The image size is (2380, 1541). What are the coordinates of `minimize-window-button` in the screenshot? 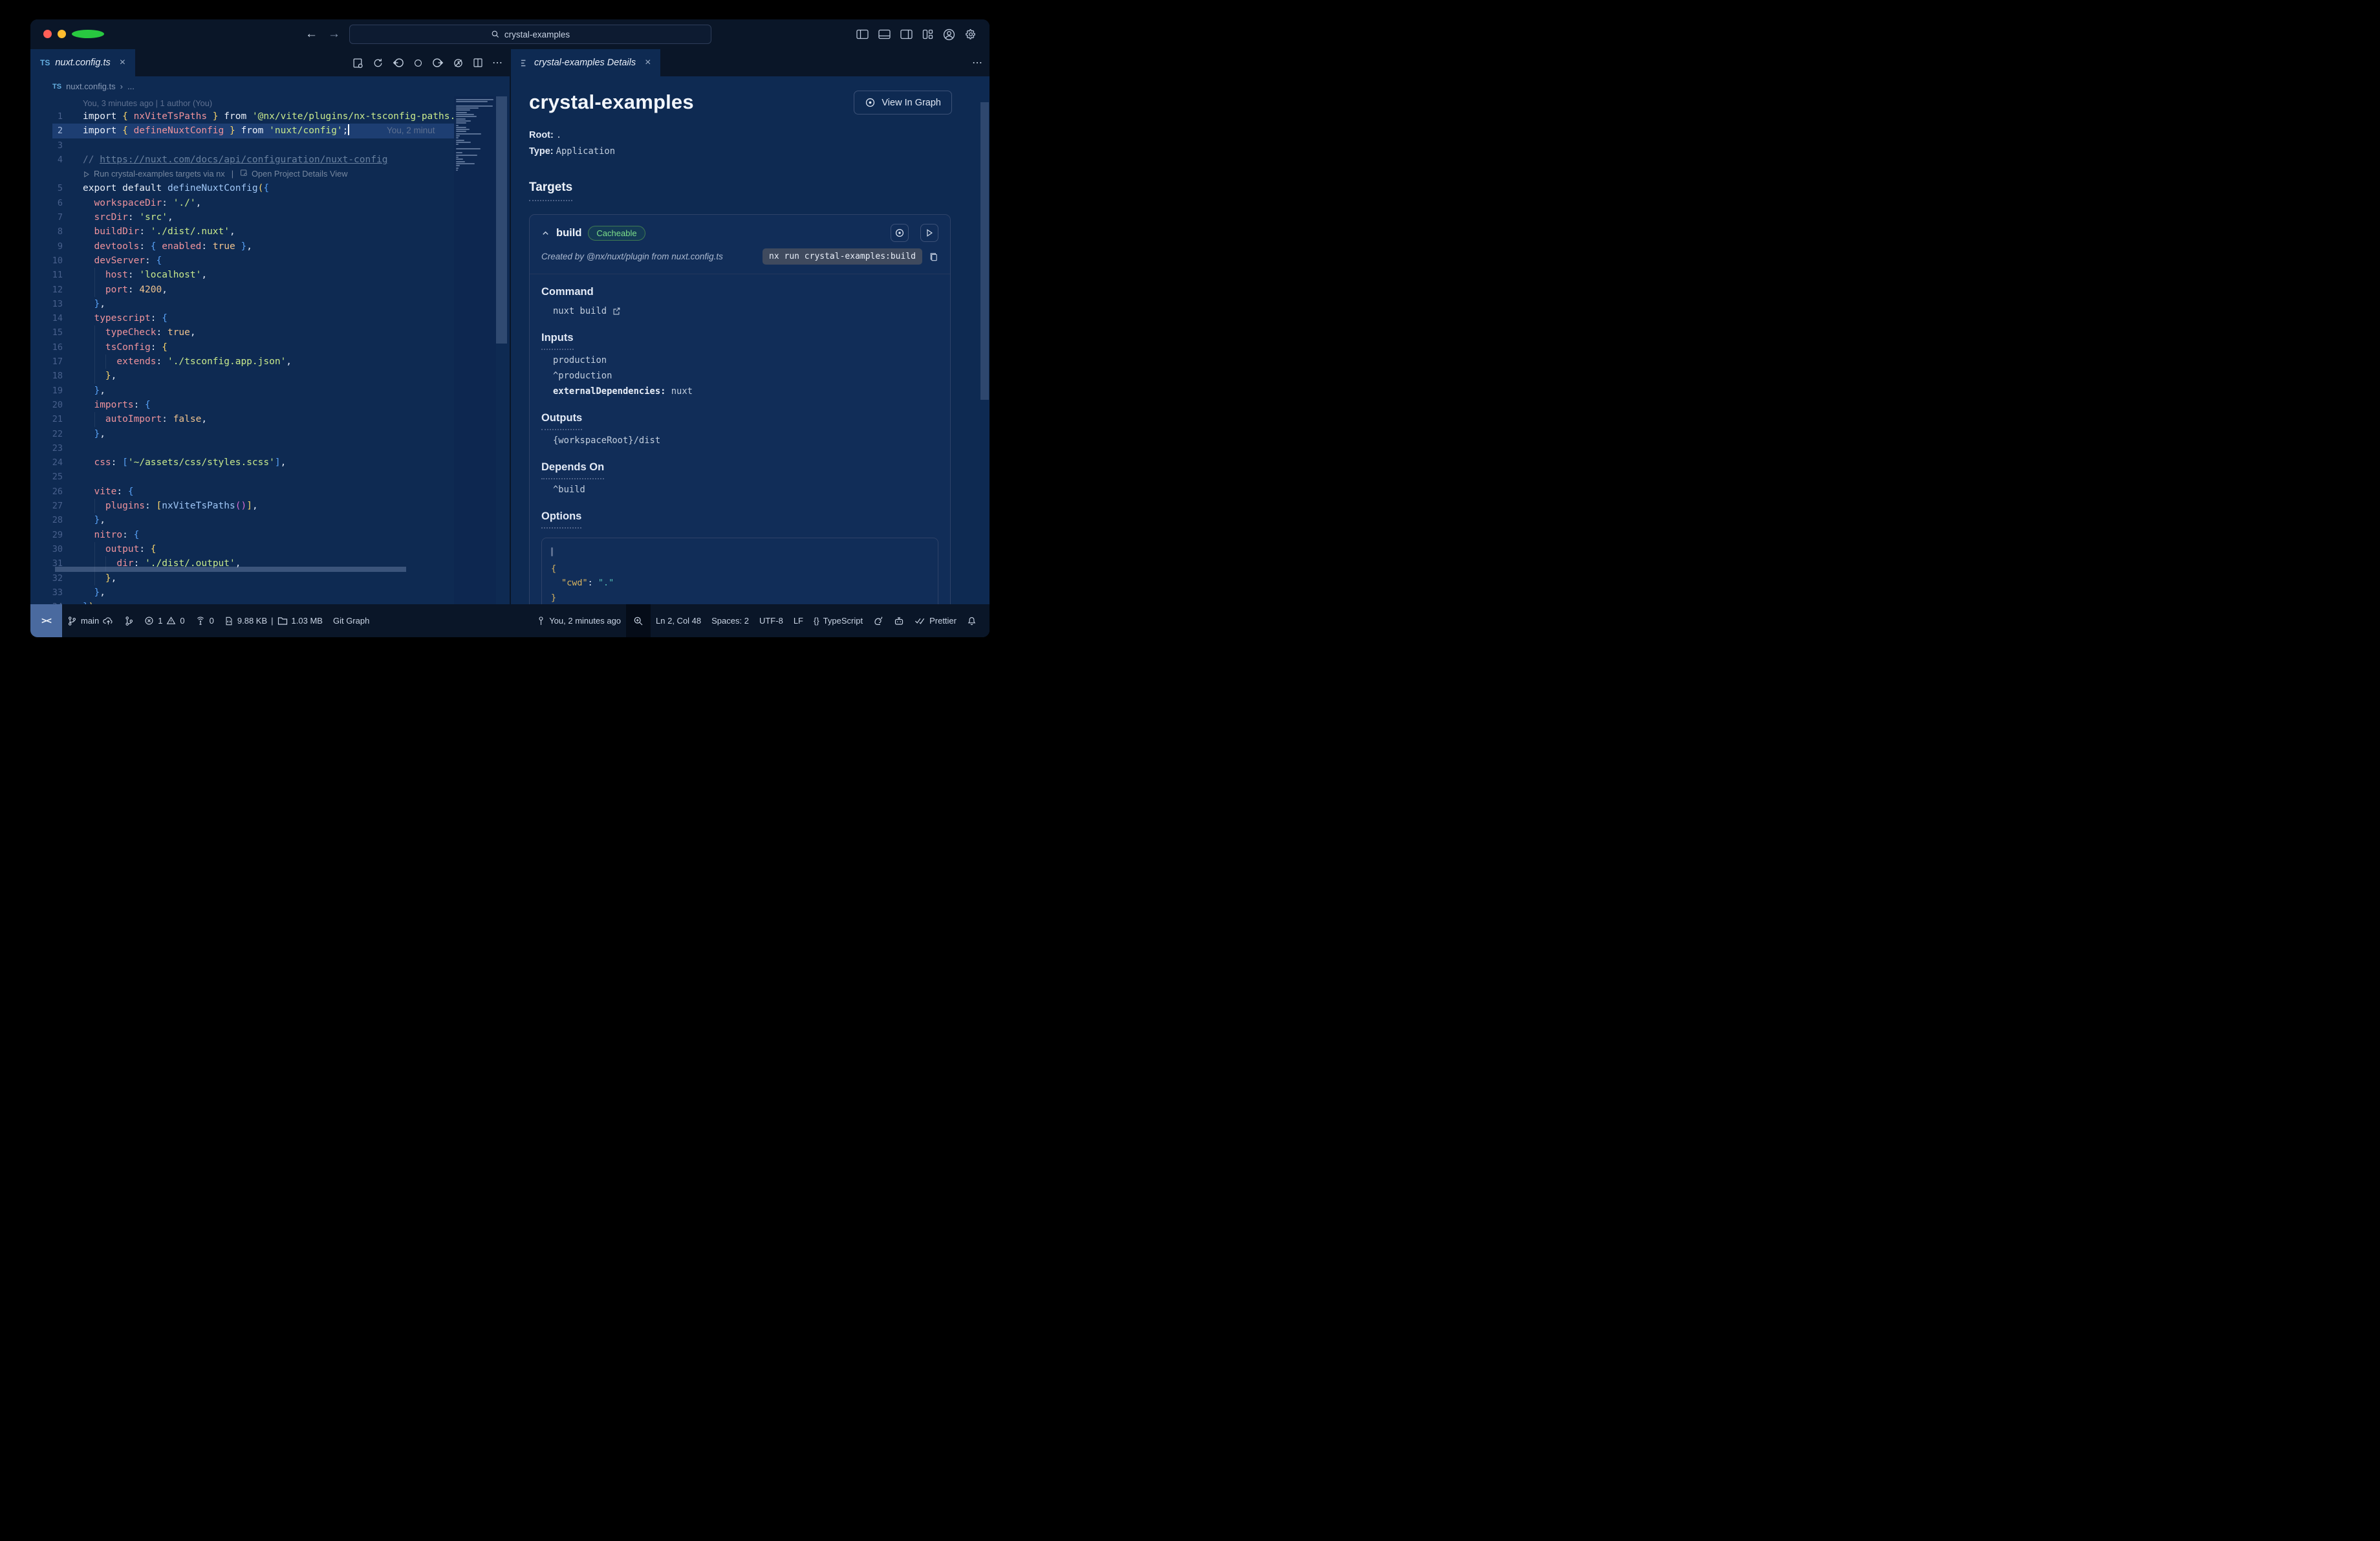 It's located at (62, 34).